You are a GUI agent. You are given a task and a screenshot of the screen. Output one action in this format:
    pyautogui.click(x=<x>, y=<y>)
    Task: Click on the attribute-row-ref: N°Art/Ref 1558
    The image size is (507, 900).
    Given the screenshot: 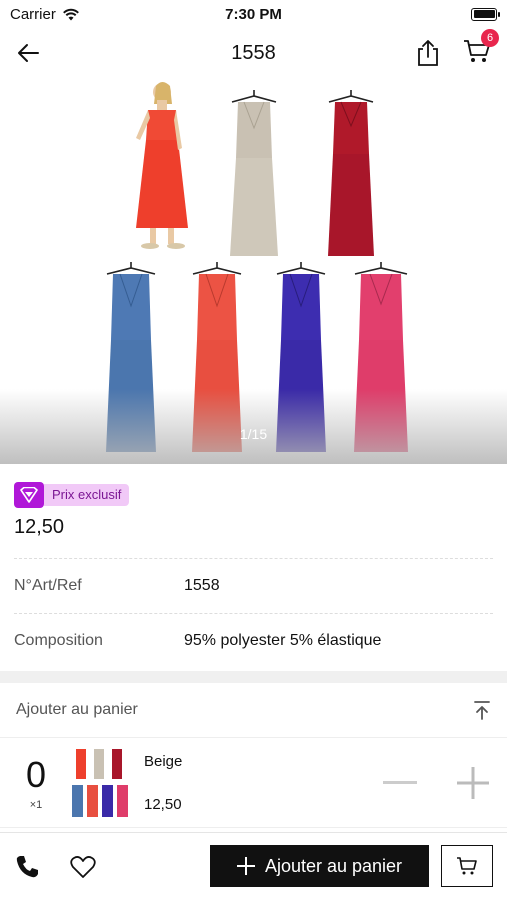 What is the action you would take?
    pyautogui.click(x=253, y=586)
    